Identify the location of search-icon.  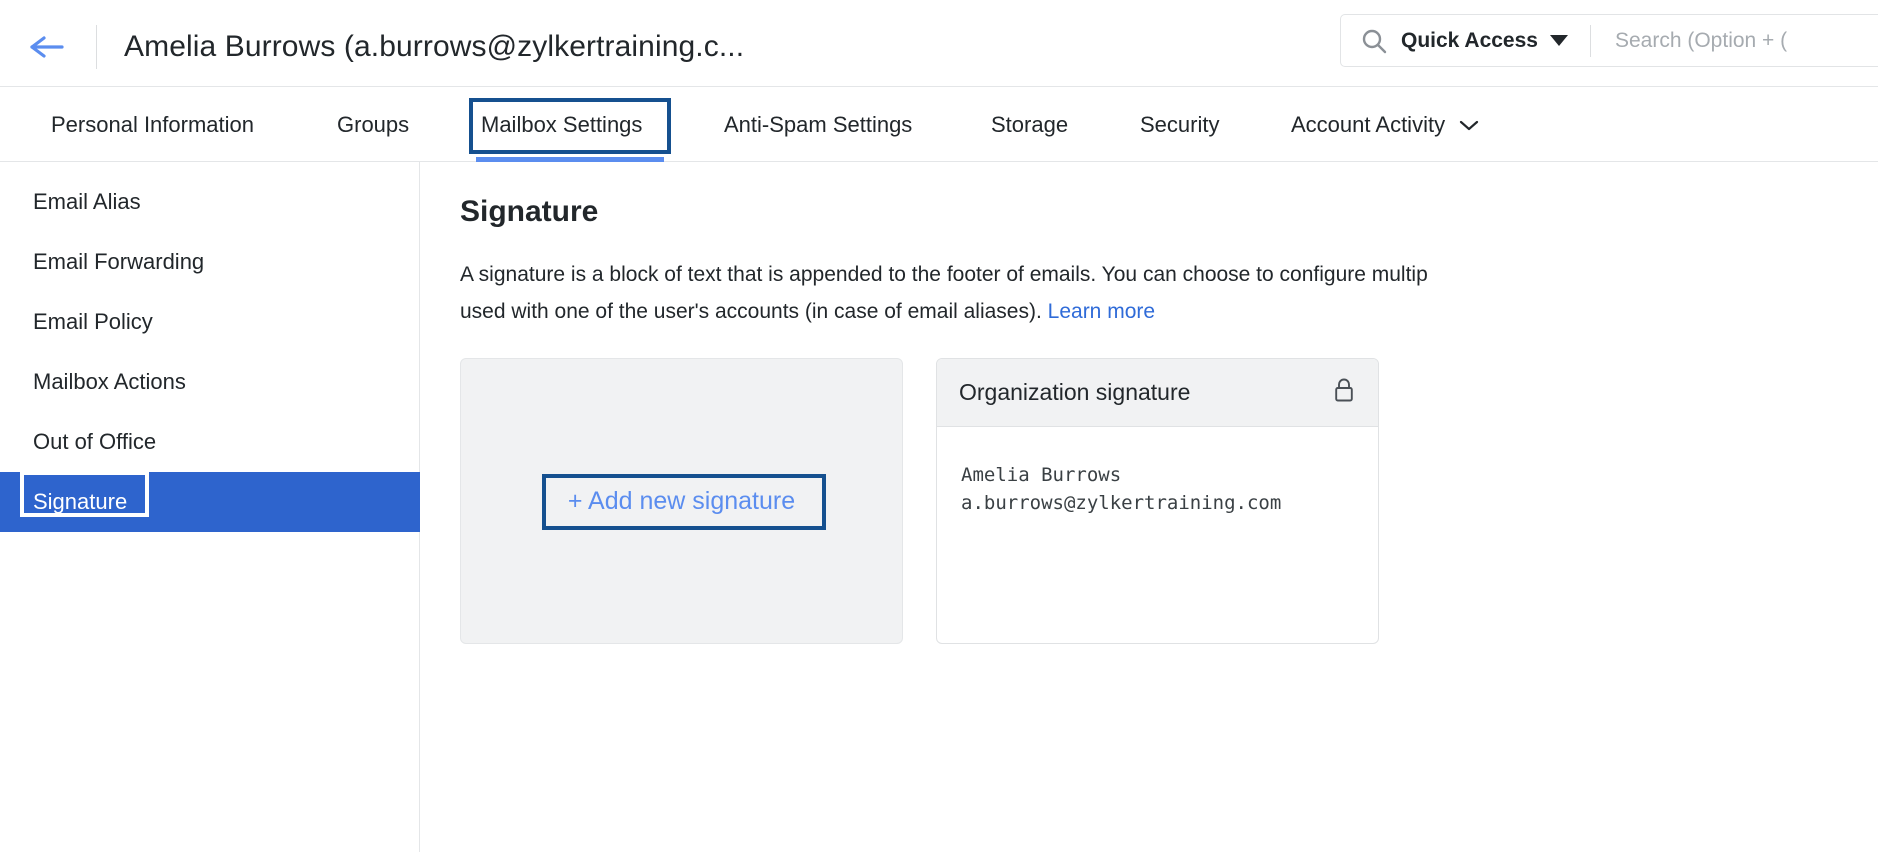
(1374, 41).